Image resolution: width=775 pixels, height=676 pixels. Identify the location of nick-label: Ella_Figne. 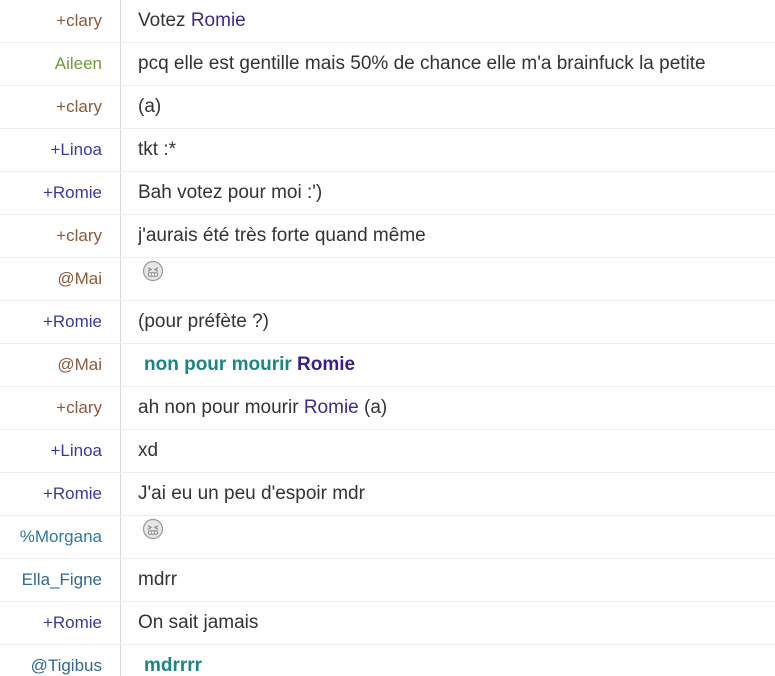
(60, 580).